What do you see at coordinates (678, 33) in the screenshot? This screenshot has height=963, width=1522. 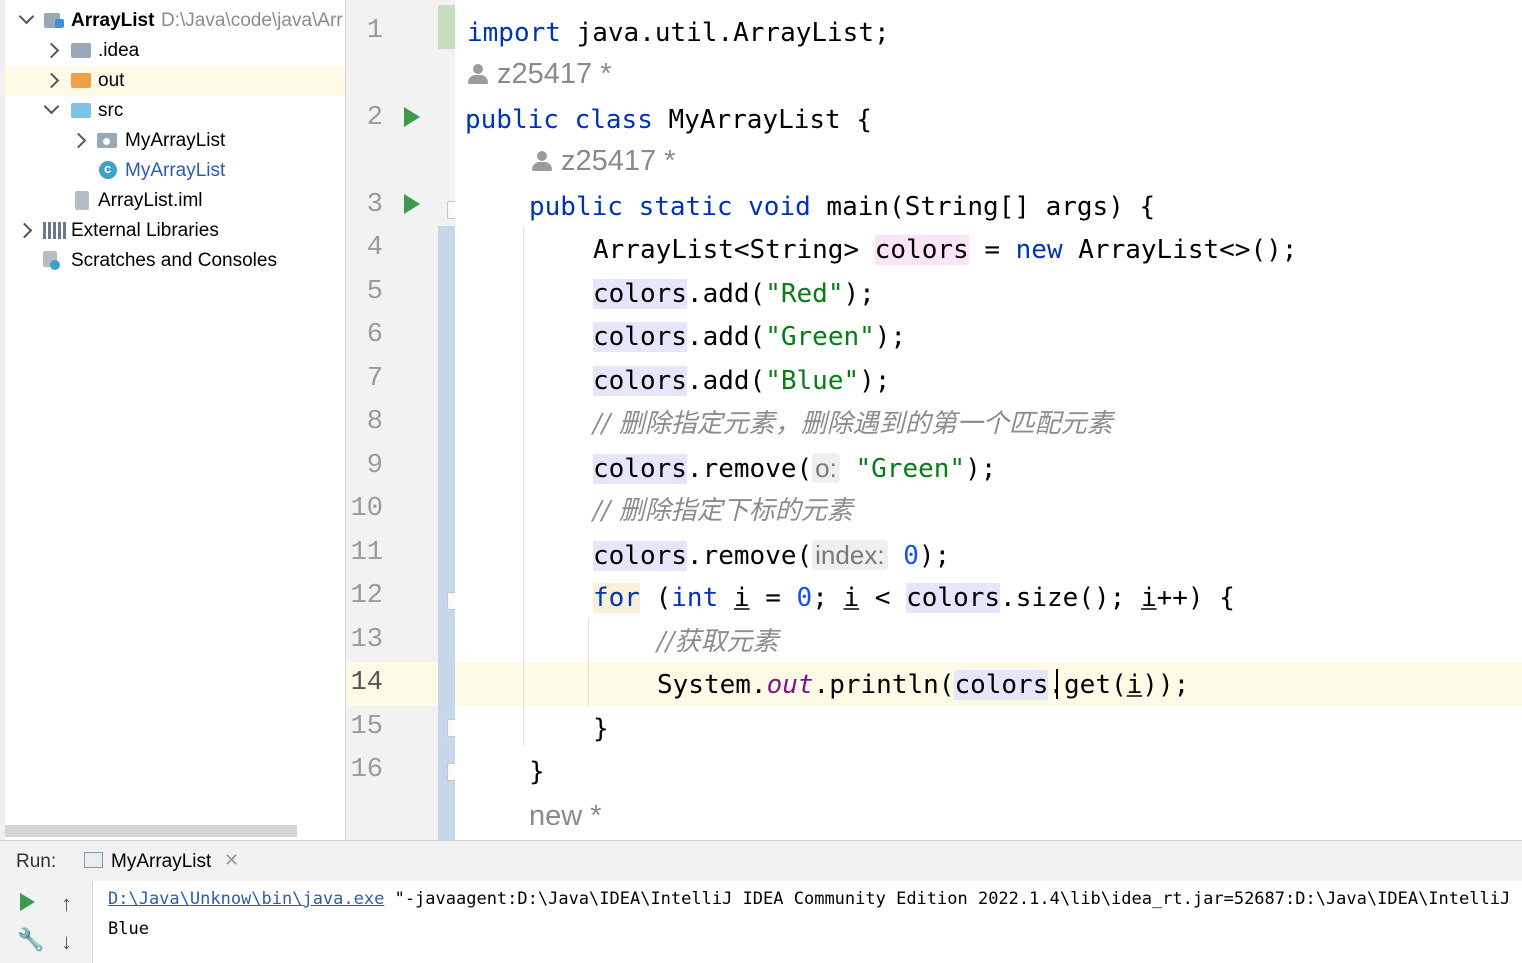 I see `code-line-1: import java.util.ArrayList;` at bounding box center [678, 33].